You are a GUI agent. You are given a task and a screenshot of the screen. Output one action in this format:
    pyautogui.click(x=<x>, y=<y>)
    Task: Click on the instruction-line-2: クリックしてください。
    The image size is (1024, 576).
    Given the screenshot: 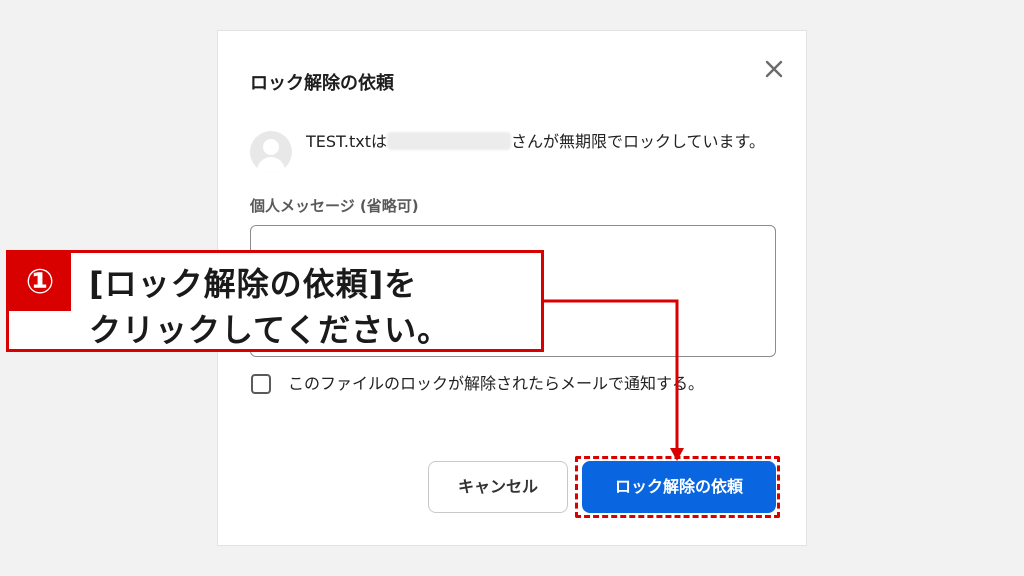 What is the action you would take?
    pyautogui.click(x=270, y=330)
    